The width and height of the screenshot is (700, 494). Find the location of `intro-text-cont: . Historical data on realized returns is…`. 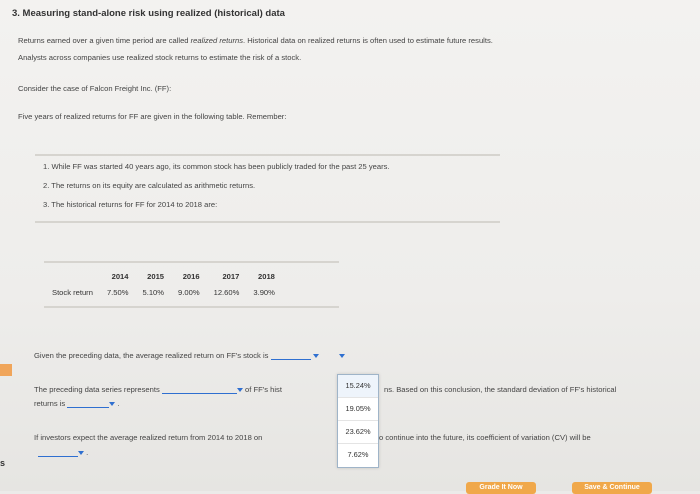

intro-text-cont: . Historical data on realized returns is… is located at coordinates (368, 40).